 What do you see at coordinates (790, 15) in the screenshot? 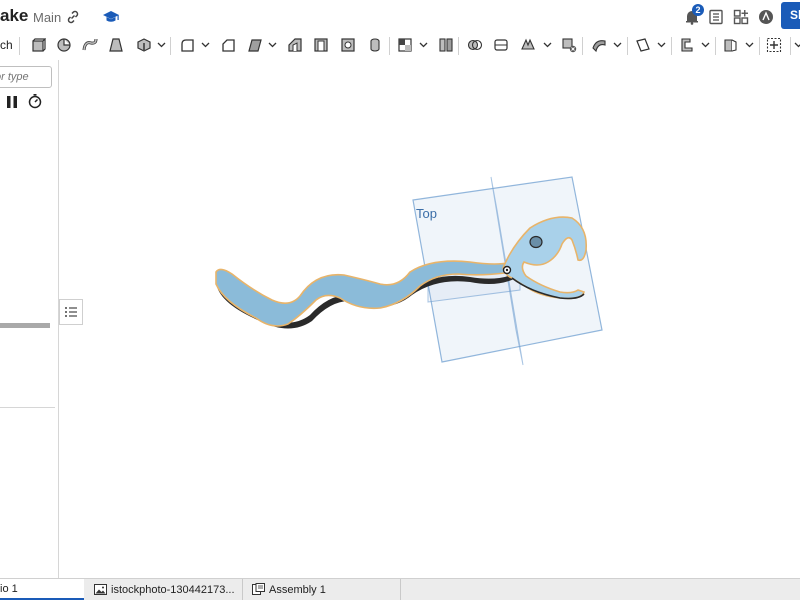
I see `share-button: Sh` at bounding box center [790, 15].